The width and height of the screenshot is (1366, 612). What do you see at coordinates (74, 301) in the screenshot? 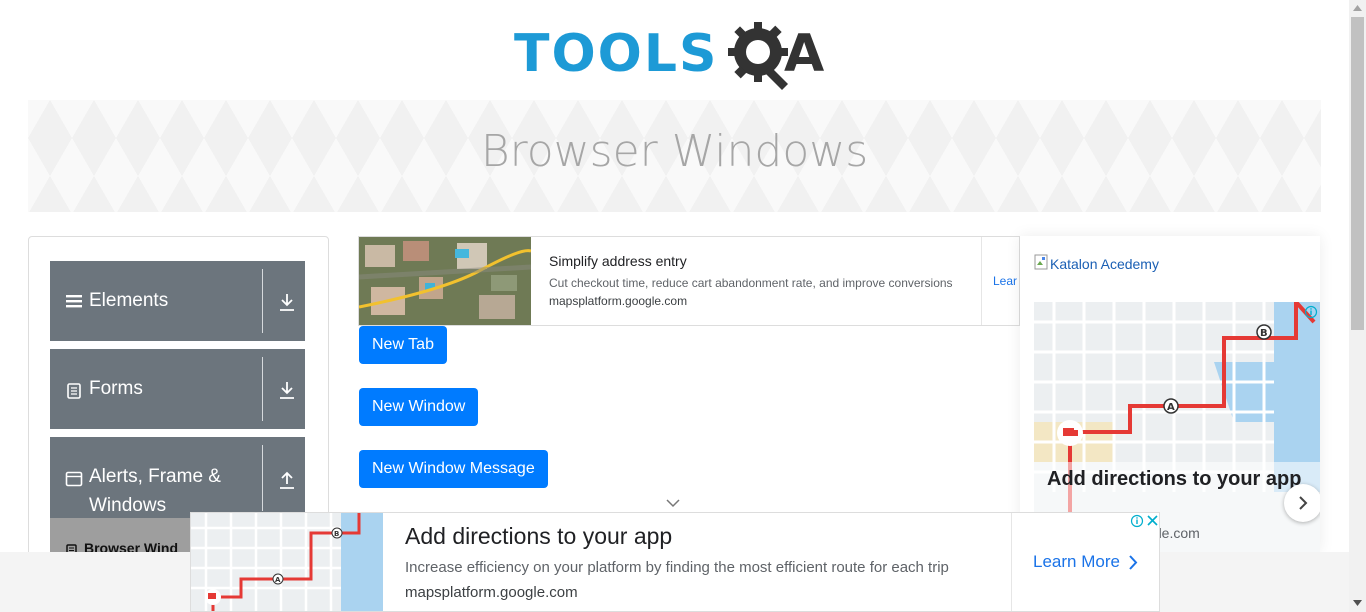
I see `hamburger-icon` at bounding box center [74, 301].